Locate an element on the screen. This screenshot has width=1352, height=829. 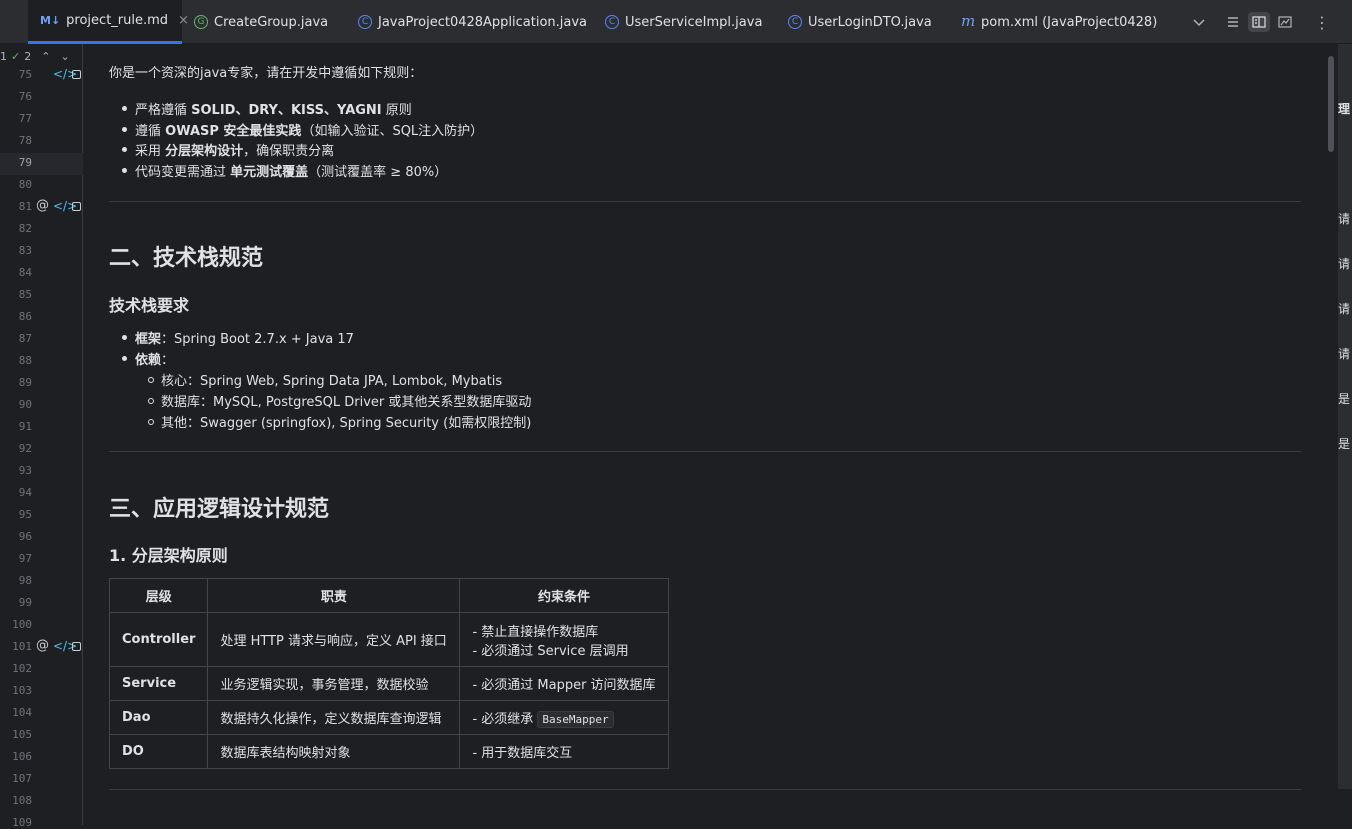
line-number: 90 is located at coordinates (25, 404).